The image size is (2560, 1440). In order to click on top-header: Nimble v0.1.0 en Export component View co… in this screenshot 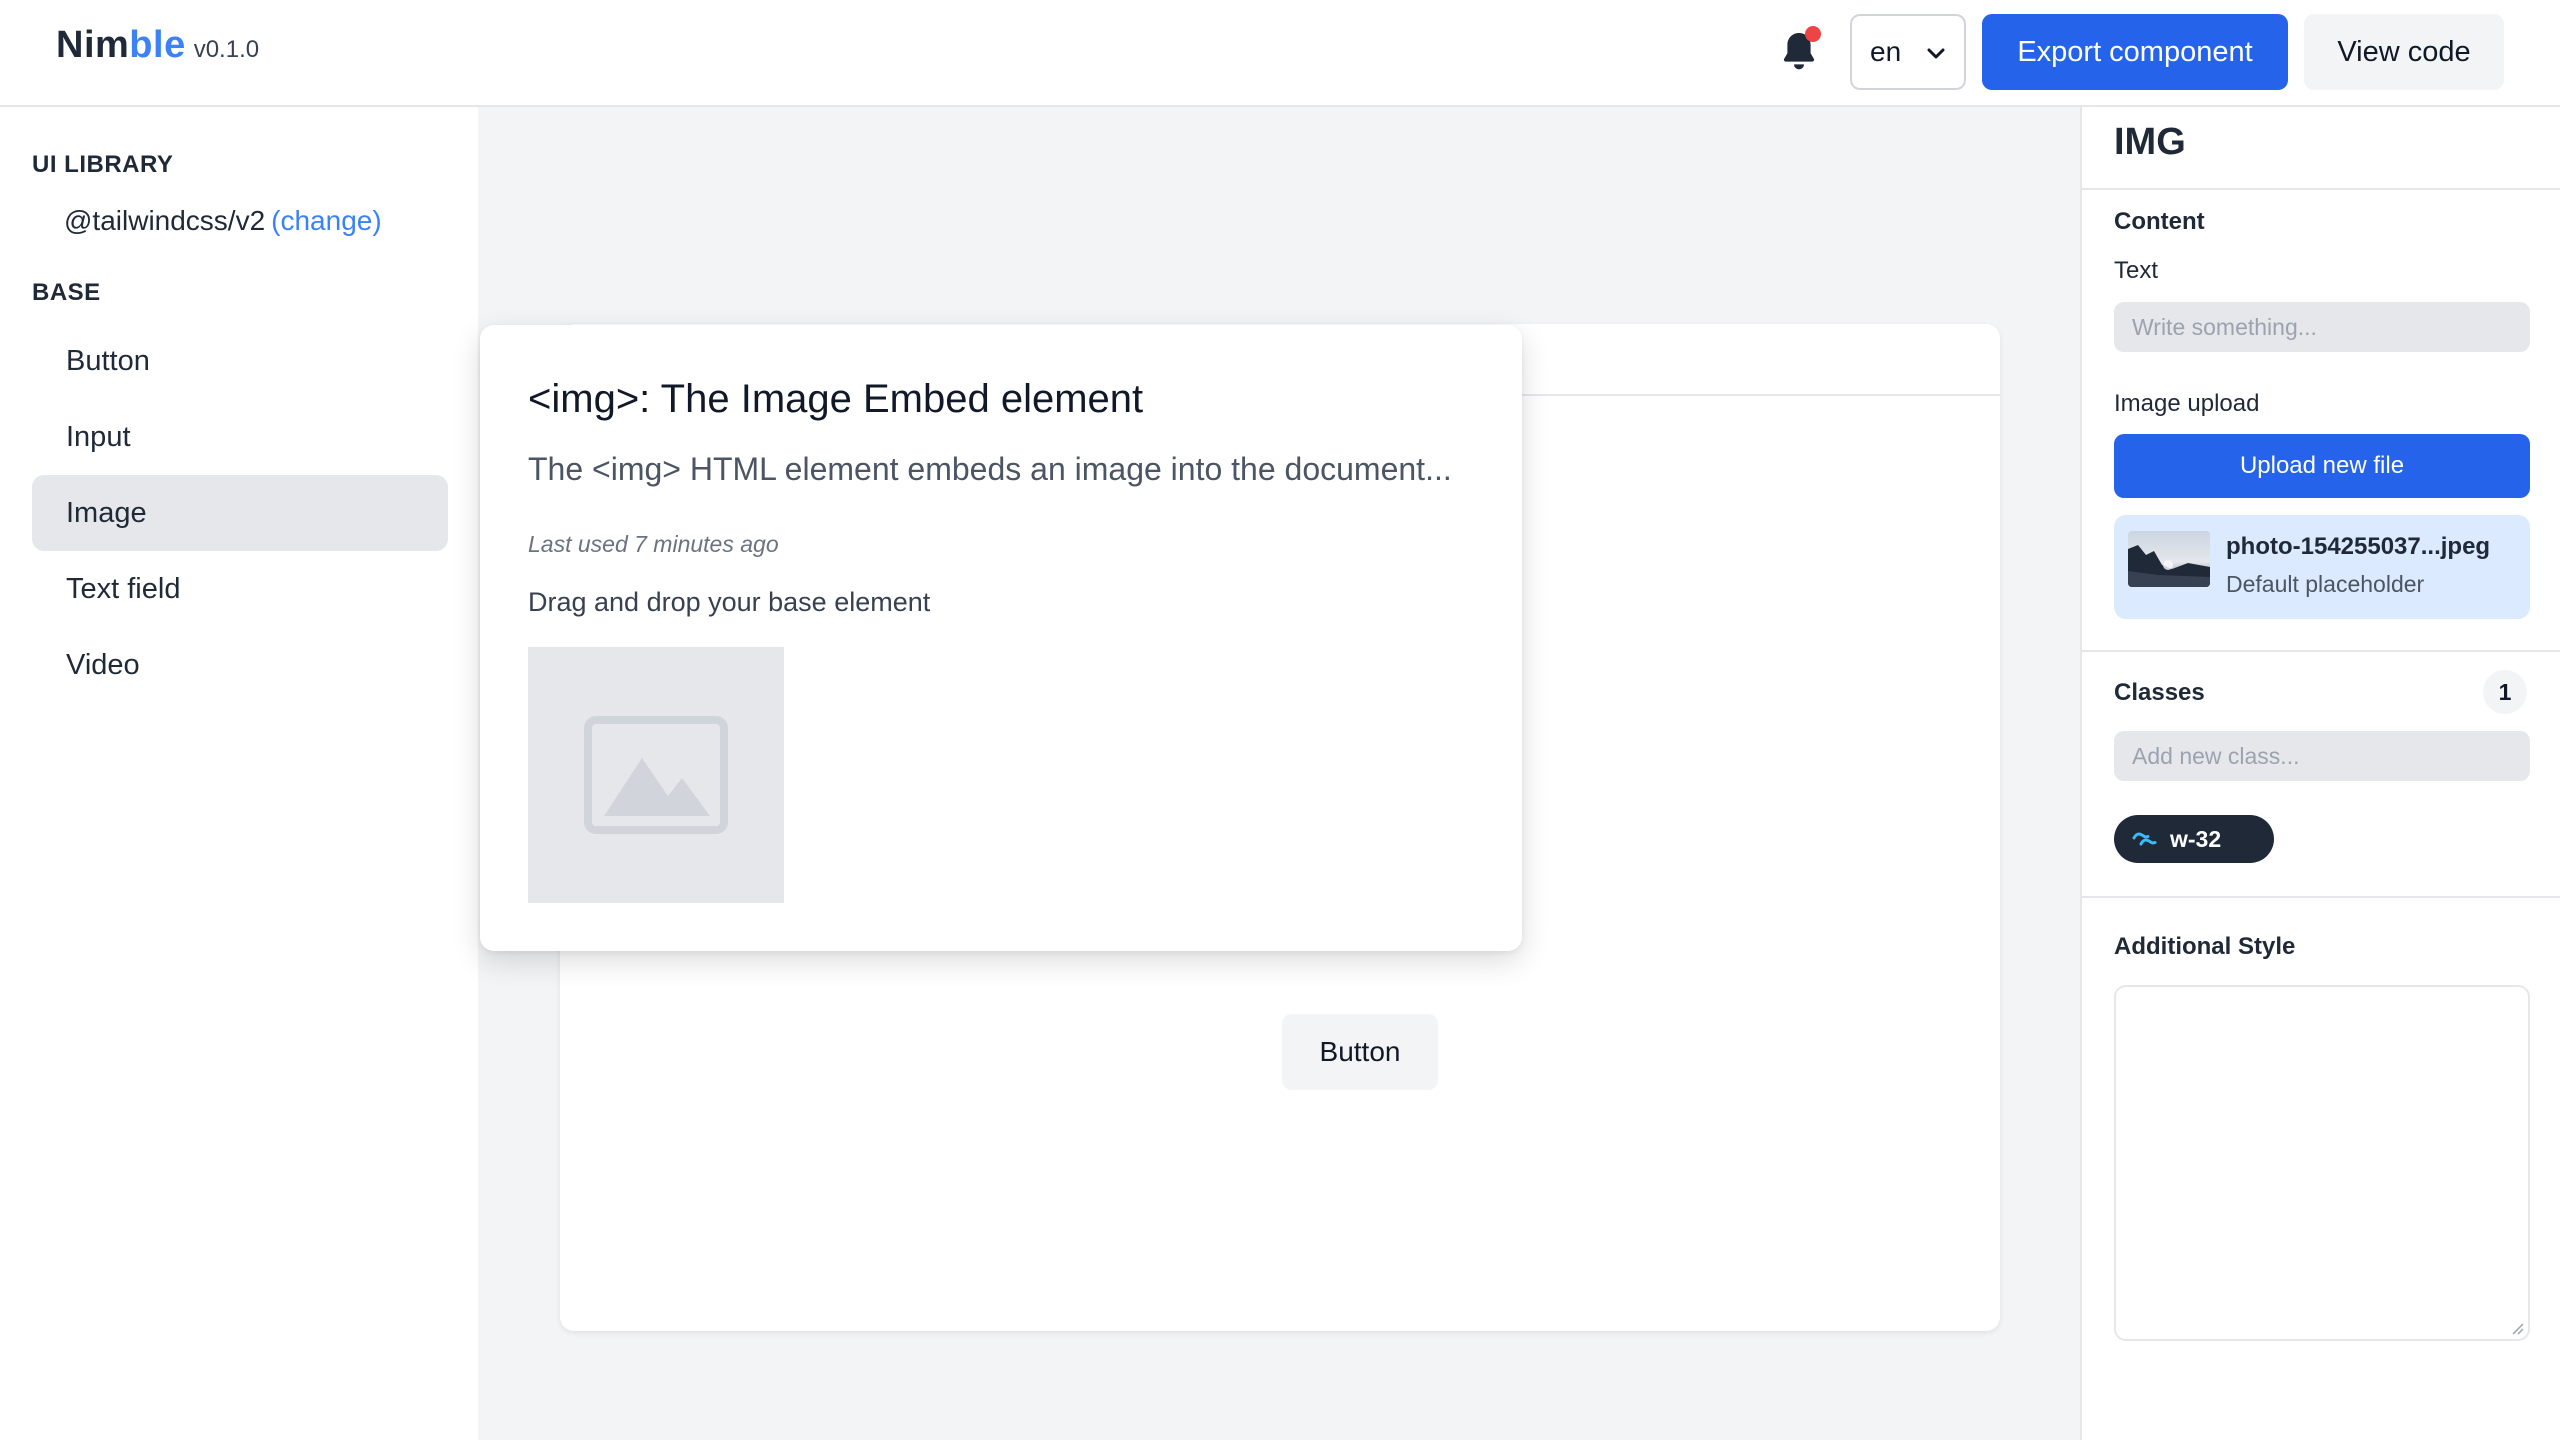, I will do `click(1280, 53)`.